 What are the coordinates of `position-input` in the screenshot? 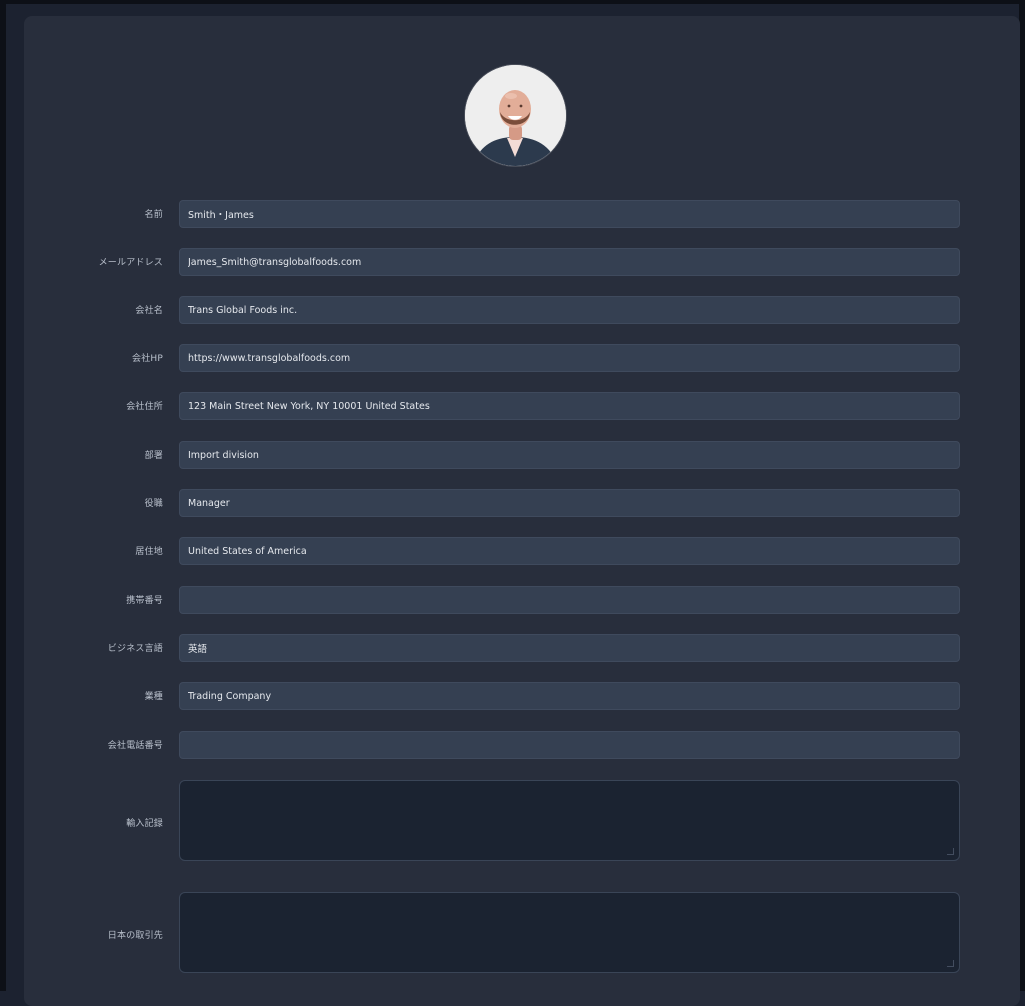 It's located at (569, 503).